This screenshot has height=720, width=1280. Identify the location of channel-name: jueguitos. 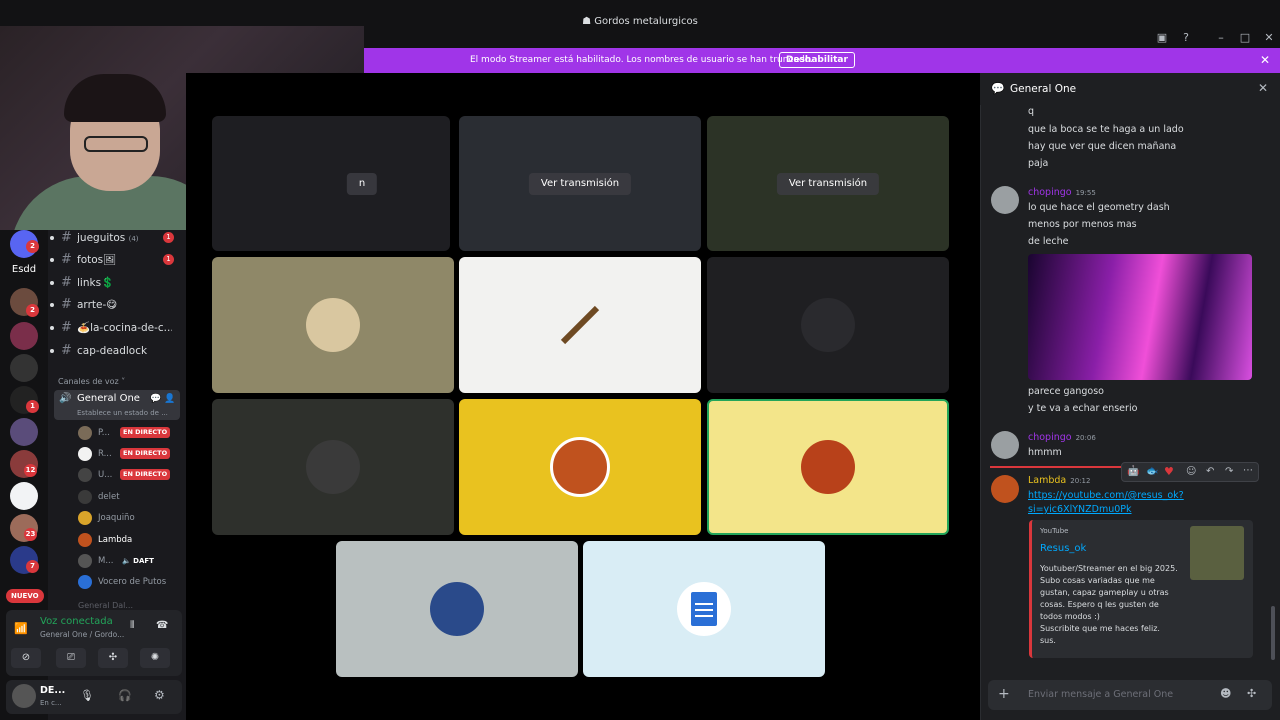
(101, 238).